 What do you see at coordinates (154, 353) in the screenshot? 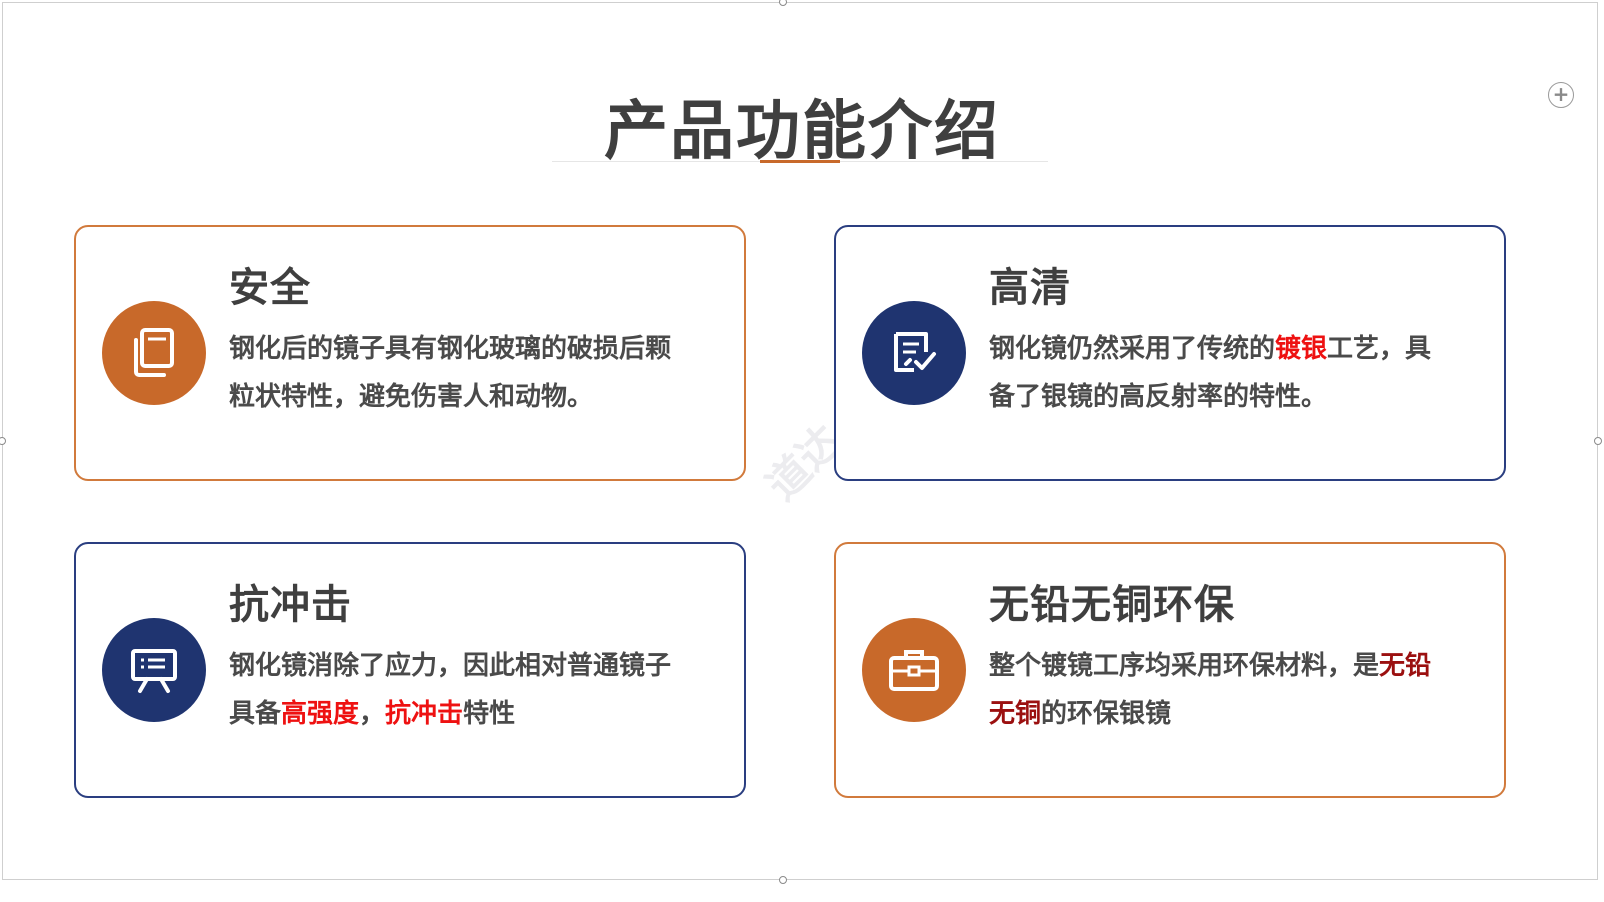
I see `book-icon` at bounding box center [154, 353].